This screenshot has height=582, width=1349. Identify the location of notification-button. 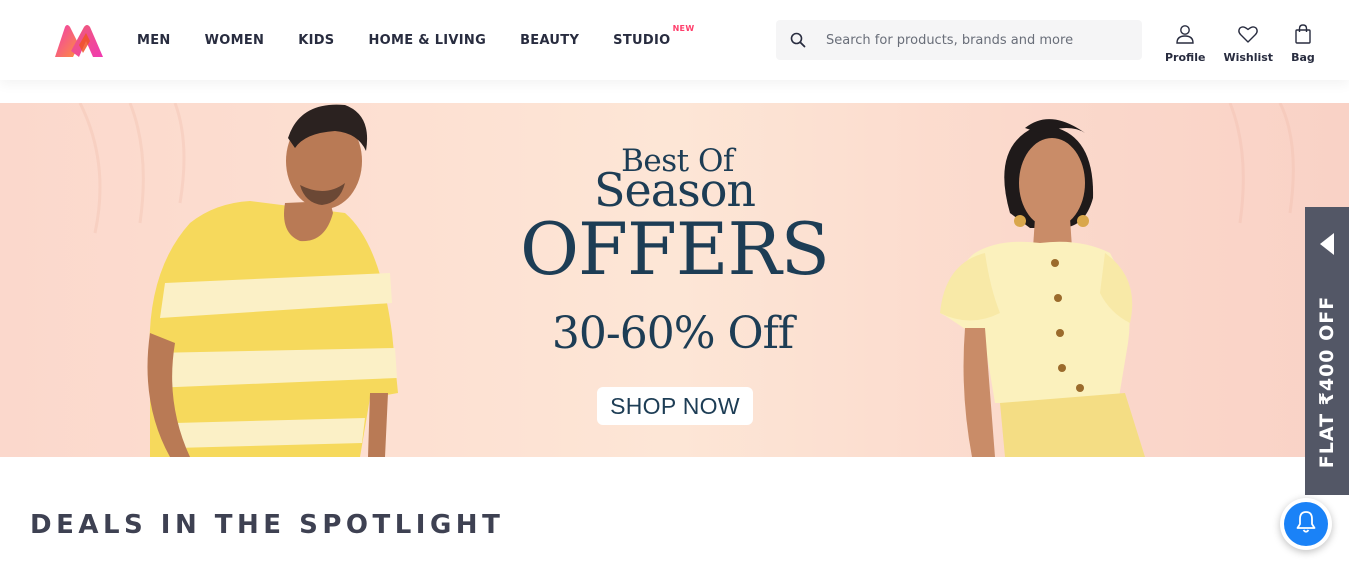
(1306, 524).